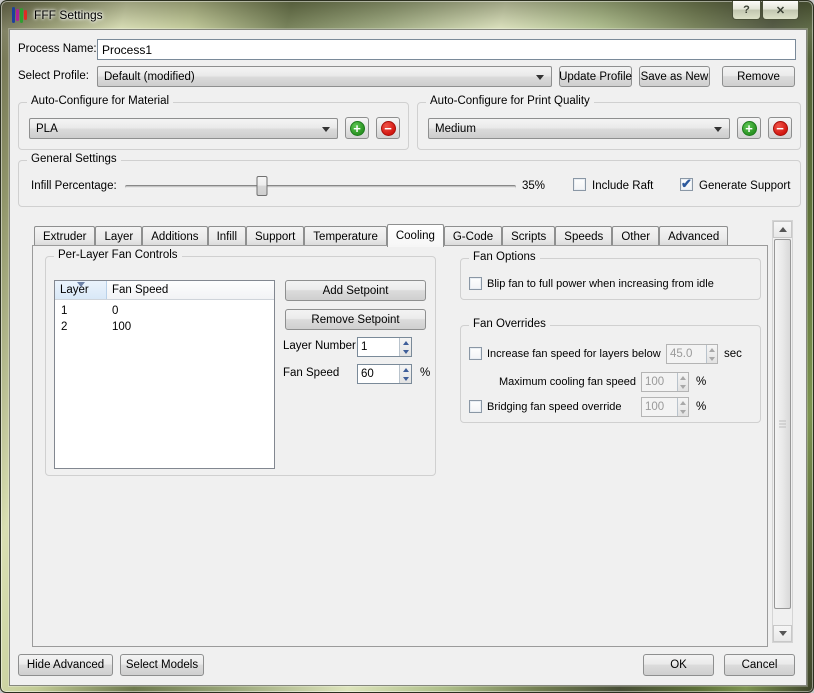  What do you see at coordinates (674, 76) in the screenshot?
I see `save-as-new-button: Save as New` at bounding box center [674, 76].